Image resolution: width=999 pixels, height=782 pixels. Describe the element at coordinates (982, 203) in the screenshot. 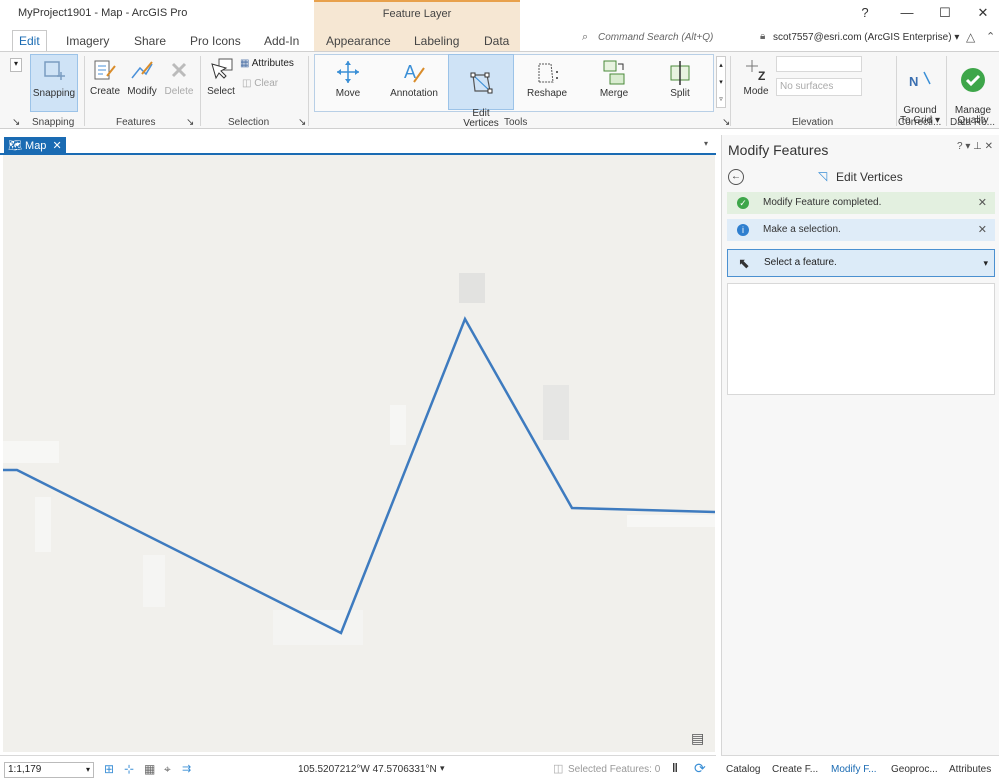

I see `dismiss-success-icon: ✕` at that location.